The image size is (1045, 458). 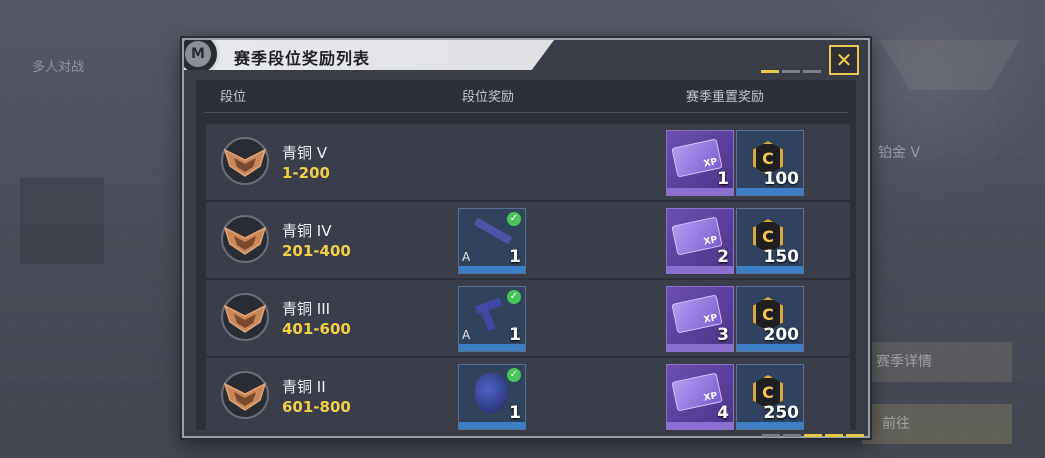 What do you see at coordinates (770, 319) in the screenshot?
I see `coin-reward: C 200` at bounding box center [770, 319].